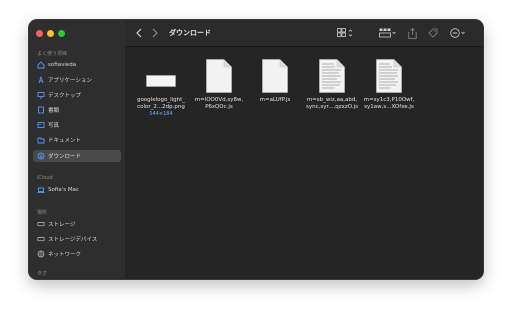 The width and height of the screenshot is (512, 320). What do you see at coordinates (73, 240) in the screenshot?
I see `sidebar-item-label: ストレージデバイス` at bounding box center [73, 240].